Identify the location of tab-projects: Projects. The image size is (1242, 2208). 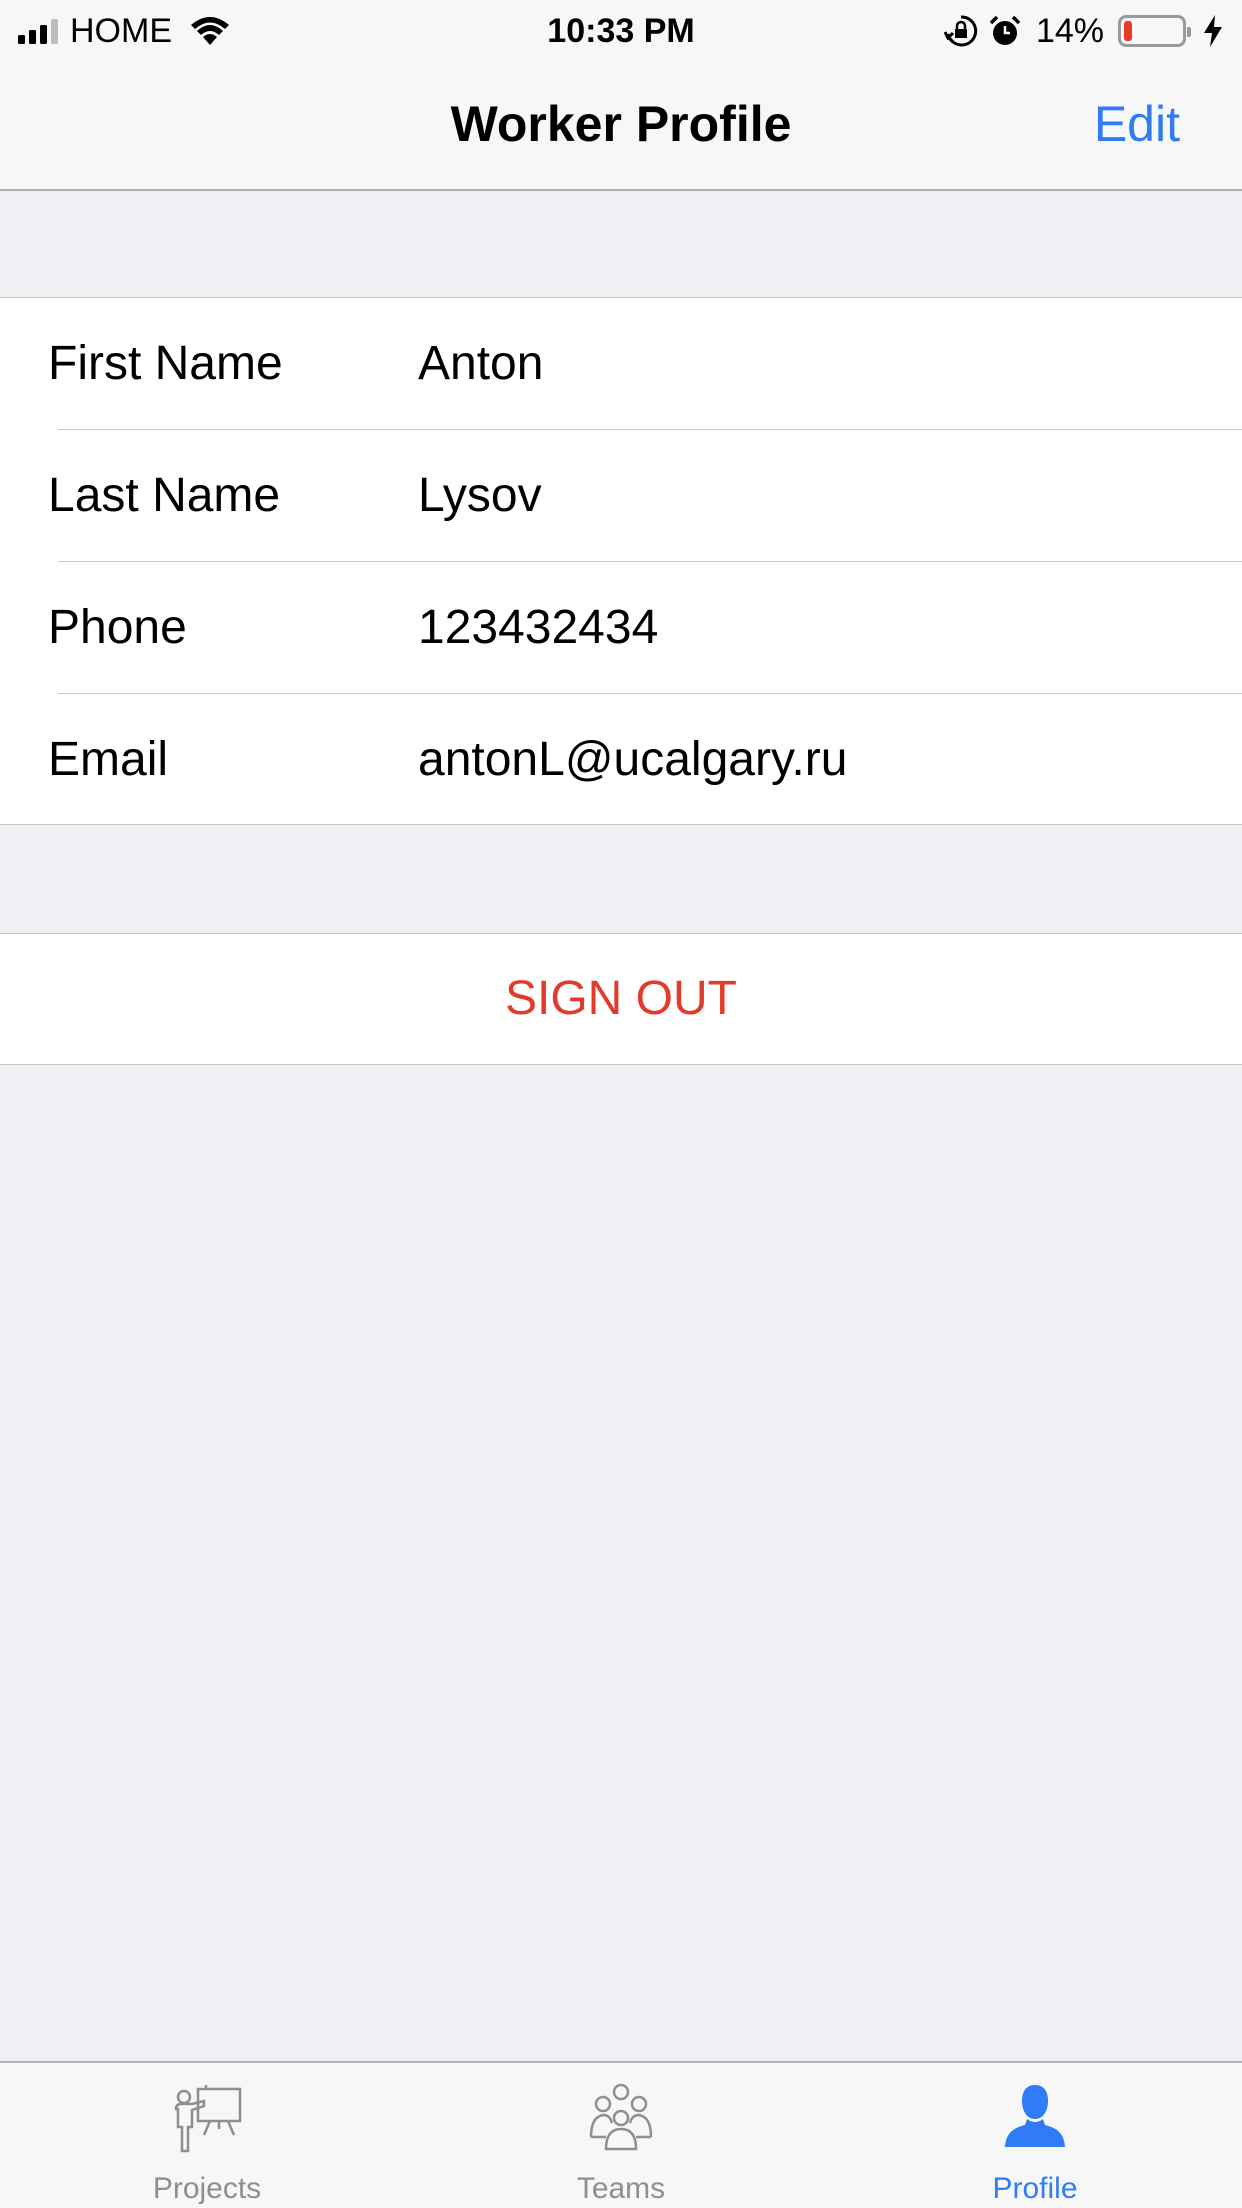
(207, 2135).